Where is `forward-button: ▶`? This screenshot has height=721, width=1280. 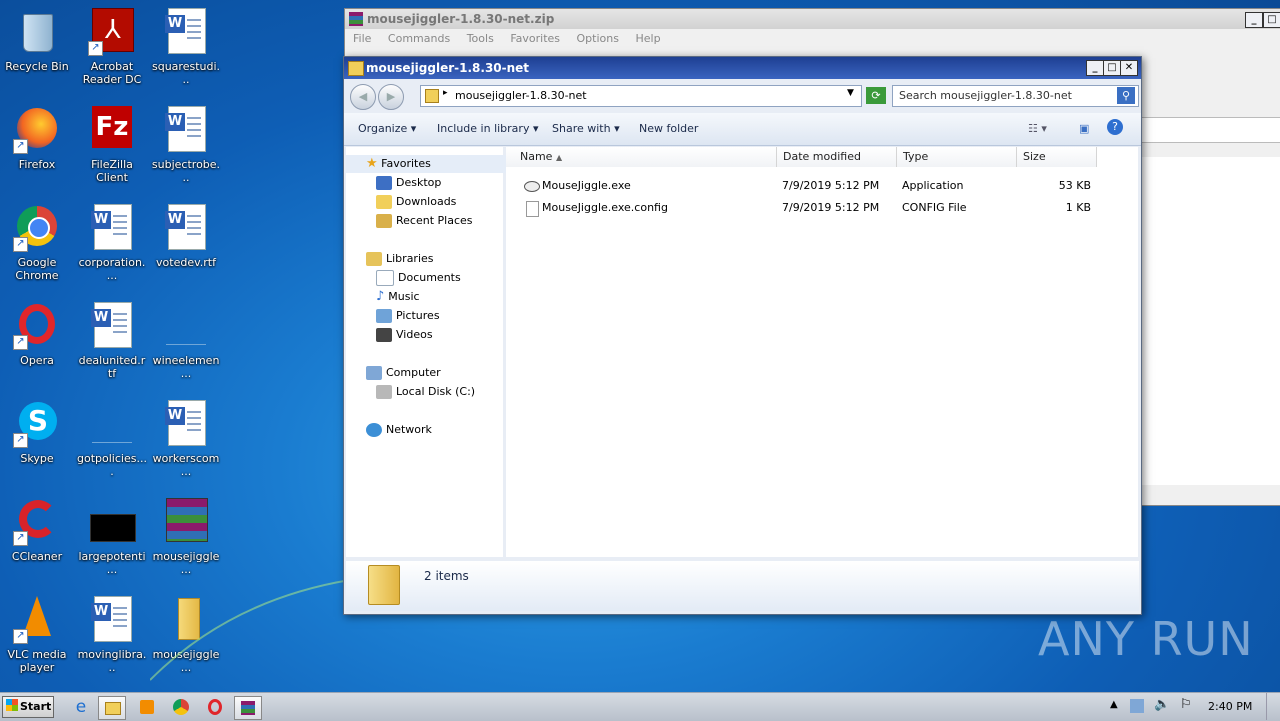
forward-button: ▶ is located at coordinates (391, 97).